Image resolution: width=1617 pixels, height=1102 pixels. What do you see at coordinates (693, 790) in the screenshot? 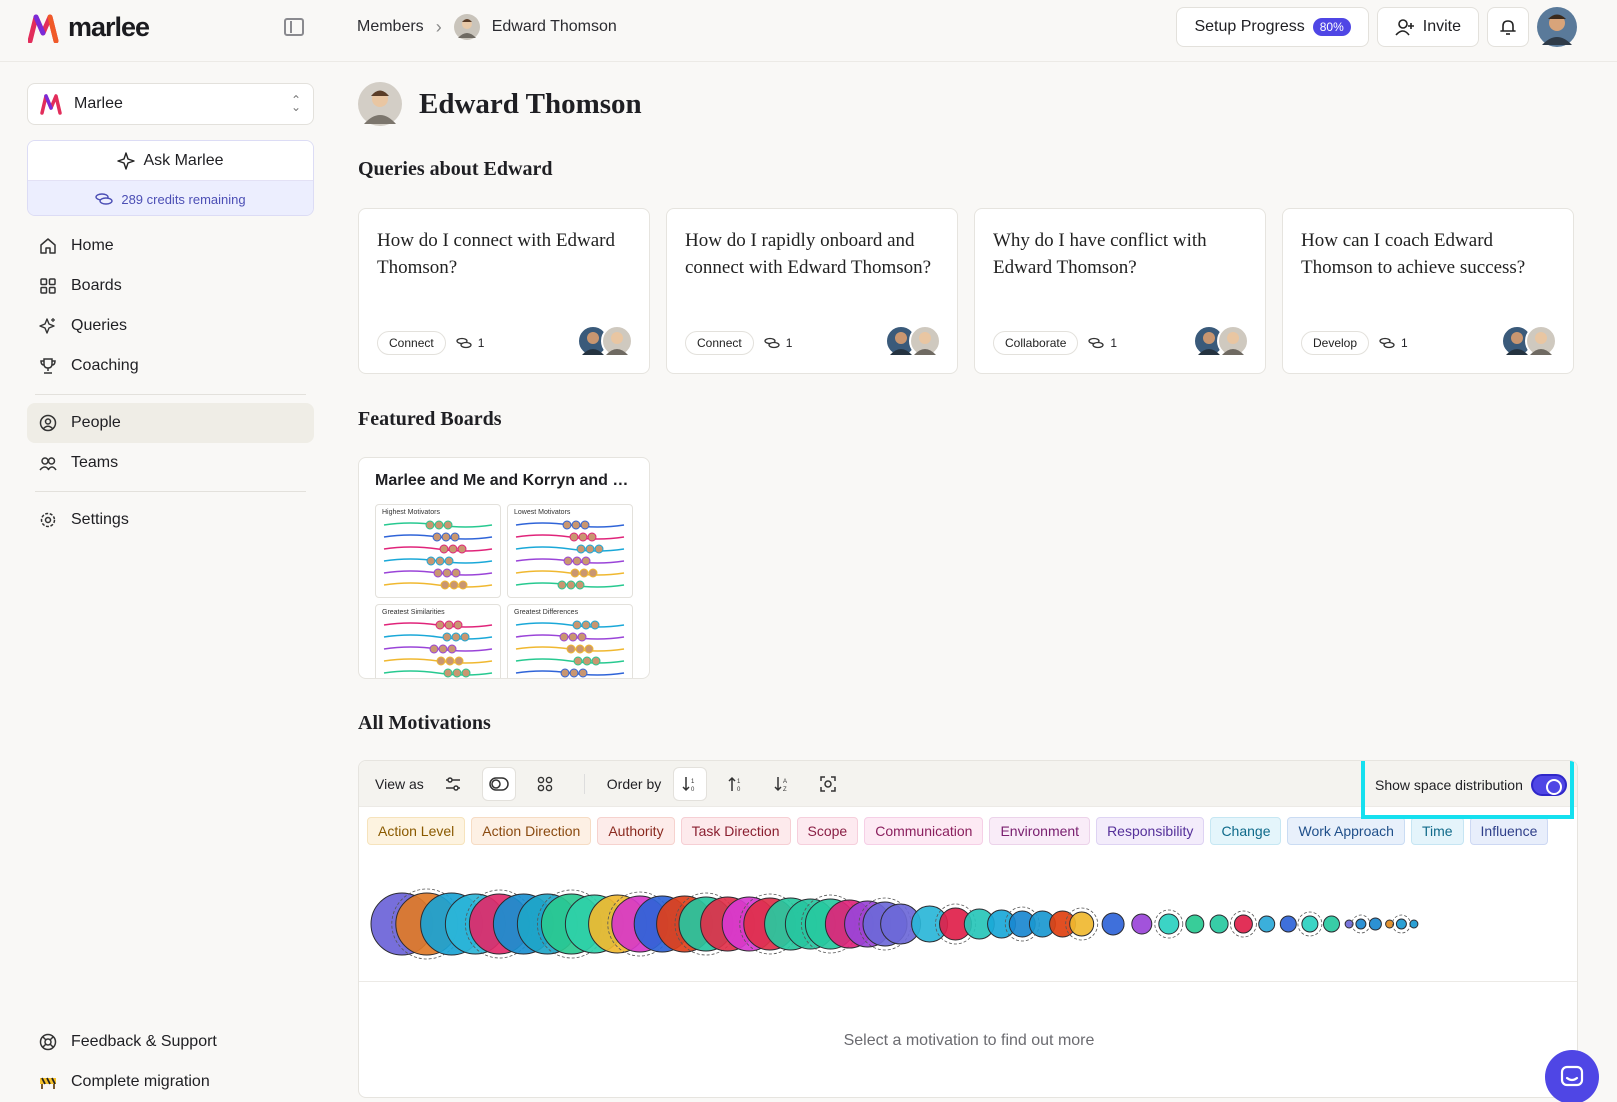
I see `svg-text: 0` at bounding box center [693, 790].